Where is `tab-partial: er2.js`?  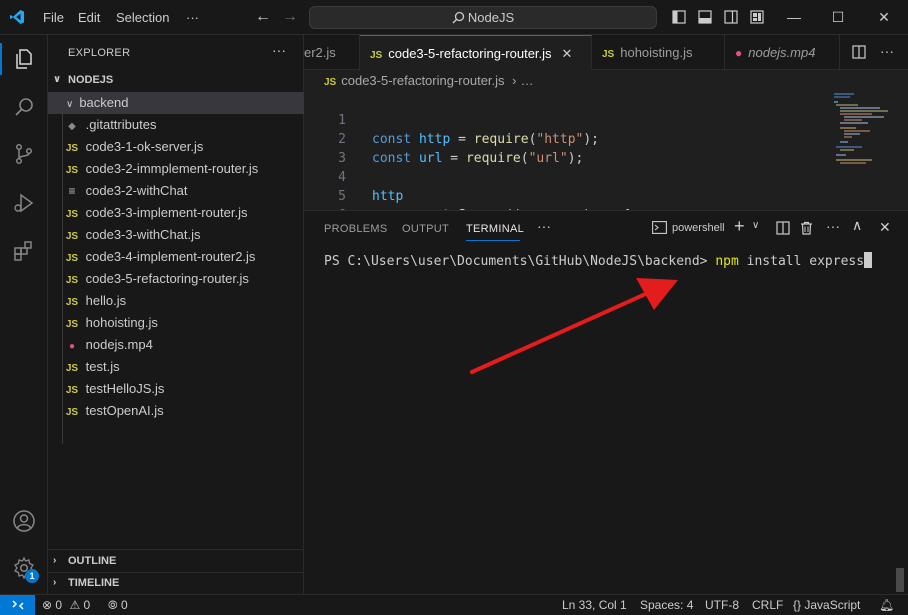
tab-partial: er2.js is located at coordinates (332, 52).